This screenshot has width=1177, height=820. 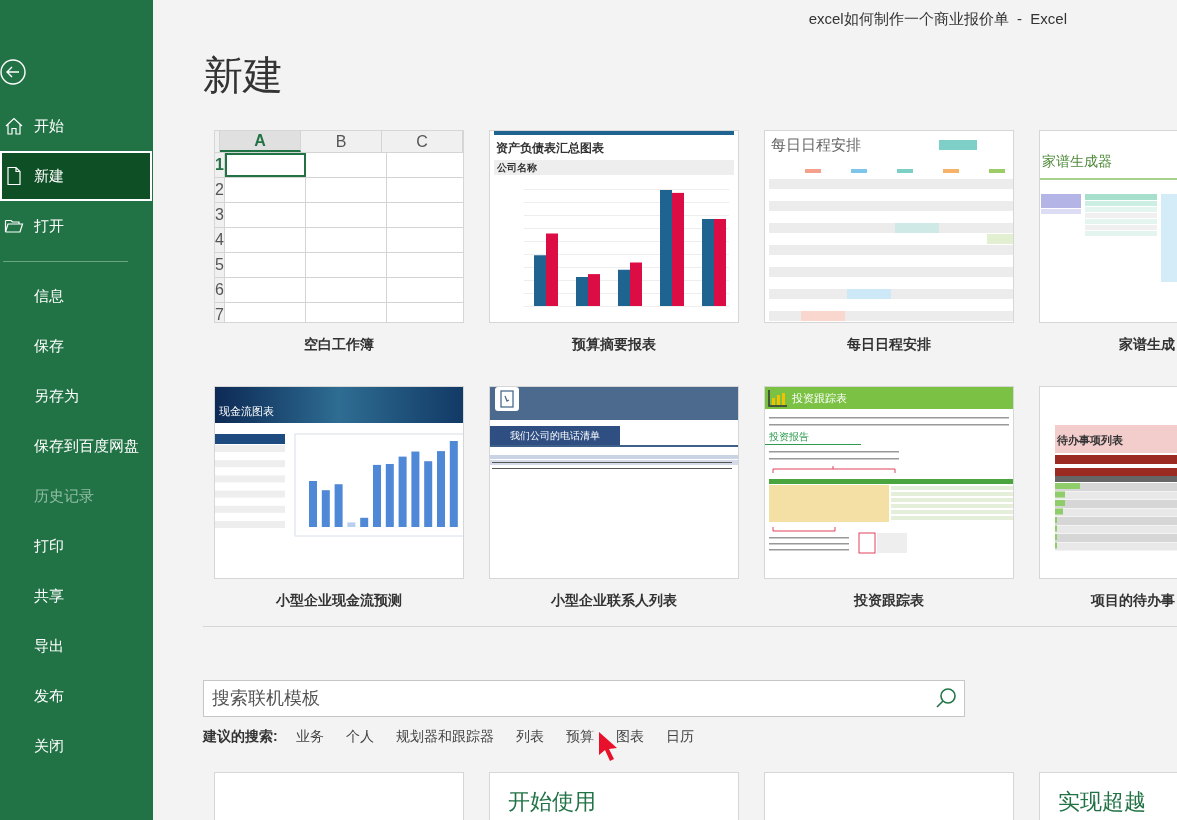 What do you see at coordinates (76, 696) in the screenshot?
I see `sidebar-item: 发布` at bounding box center [76, 696].